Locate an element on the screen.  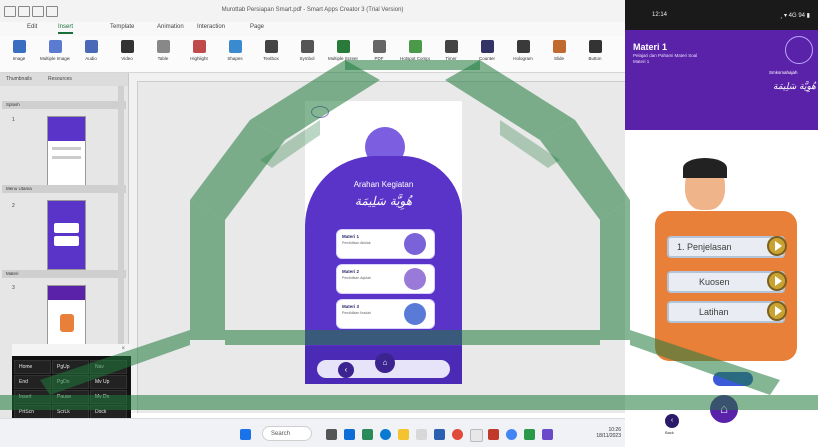
materi-card-1: Materi 1 Pendidikan Akhlak is located at coordinates (385, 244).